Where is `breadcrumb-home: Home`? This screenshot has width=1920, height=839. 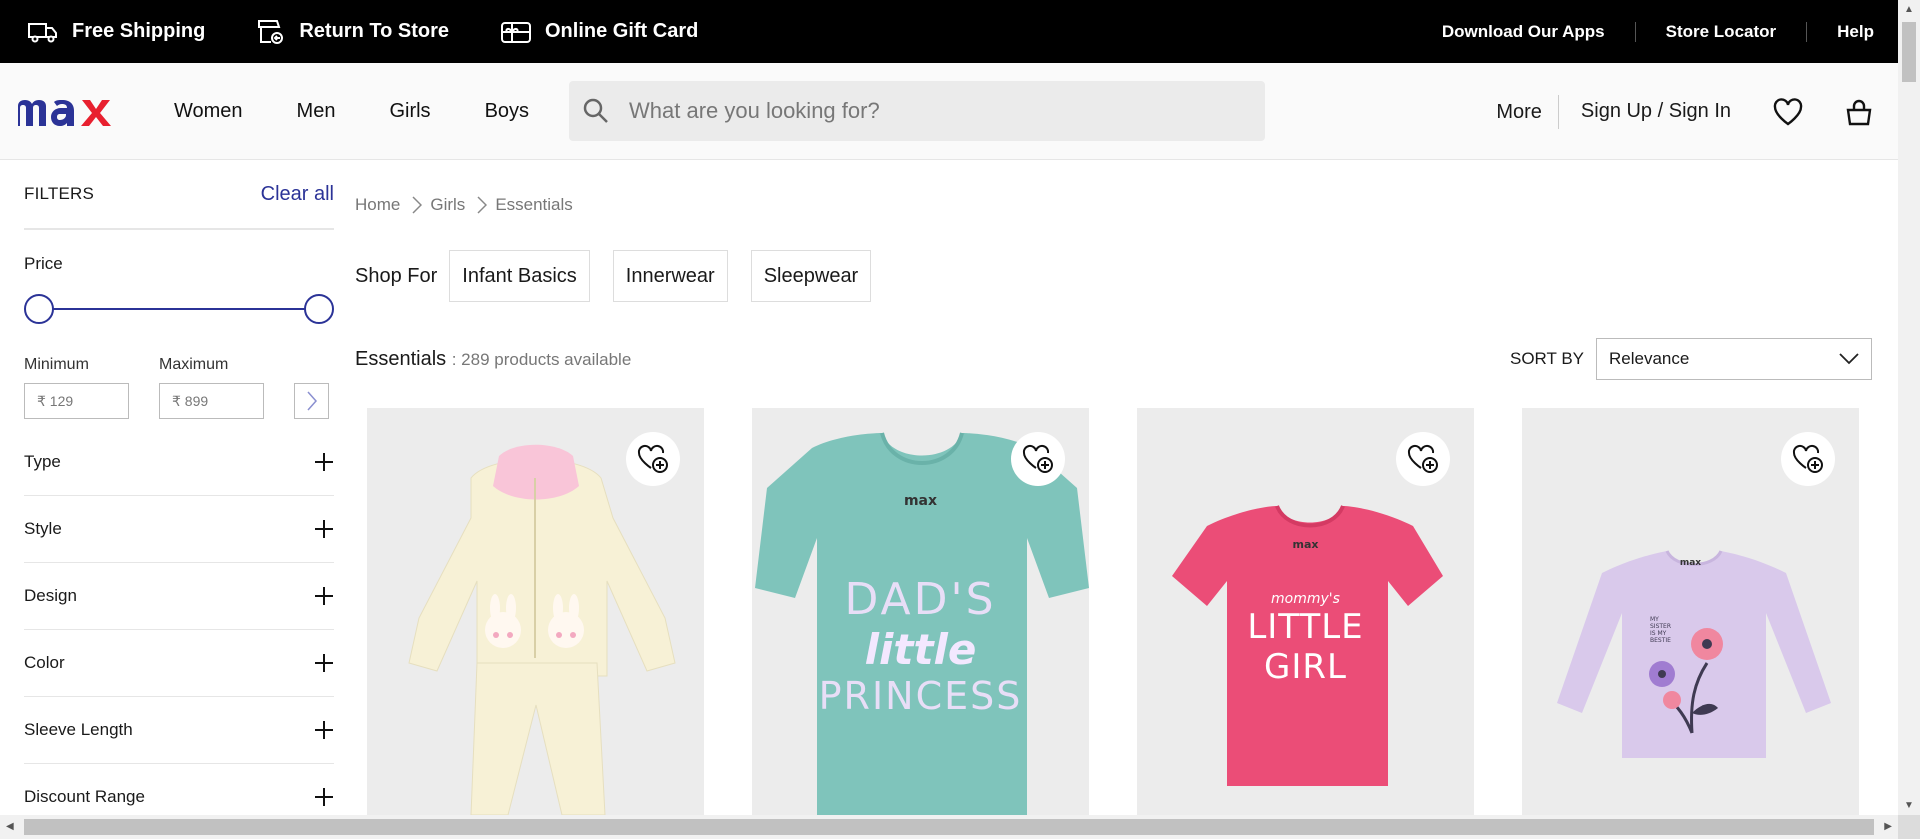
breadcrumb-home: Home is located at coordinates (377, 205).